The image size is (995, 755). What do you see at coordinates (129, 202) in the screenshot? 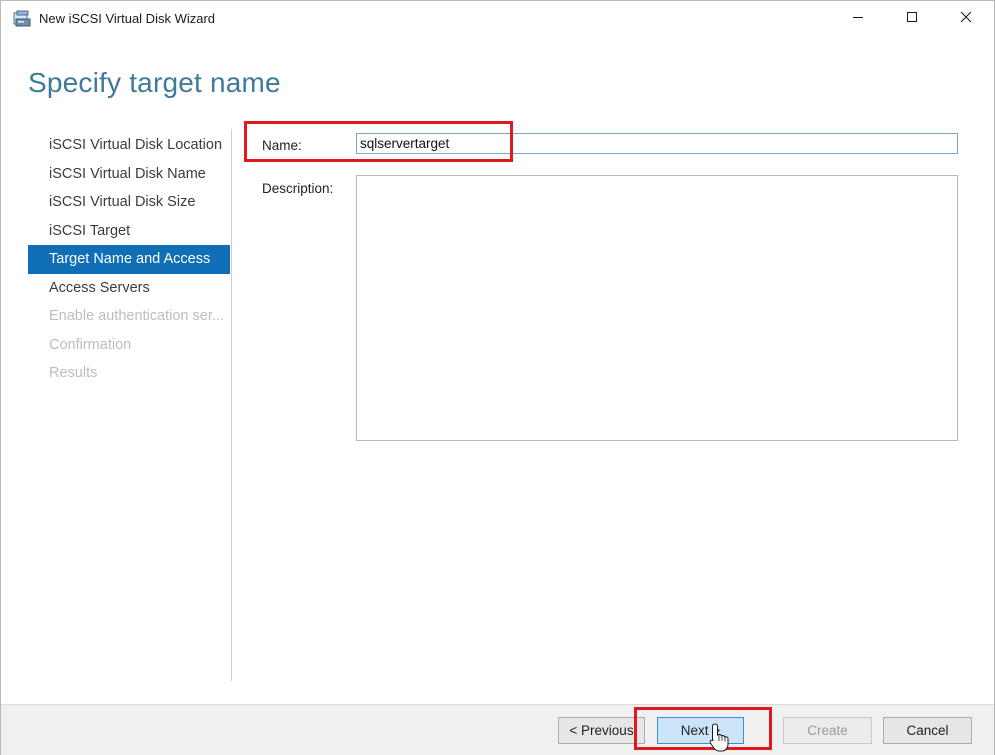
I see `nav-step-disk-size: iSCSI Virtual Disk Size` at bounding box center [129, 202].